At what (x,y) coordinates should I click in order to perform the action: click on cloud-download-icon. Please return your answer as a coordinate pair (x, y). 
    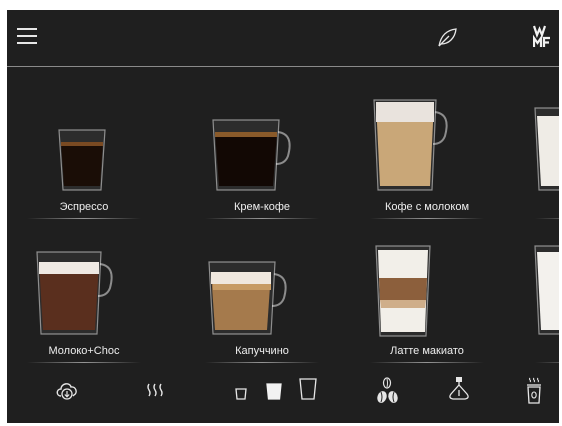
    Looking at the image, I should click on (67, 391).